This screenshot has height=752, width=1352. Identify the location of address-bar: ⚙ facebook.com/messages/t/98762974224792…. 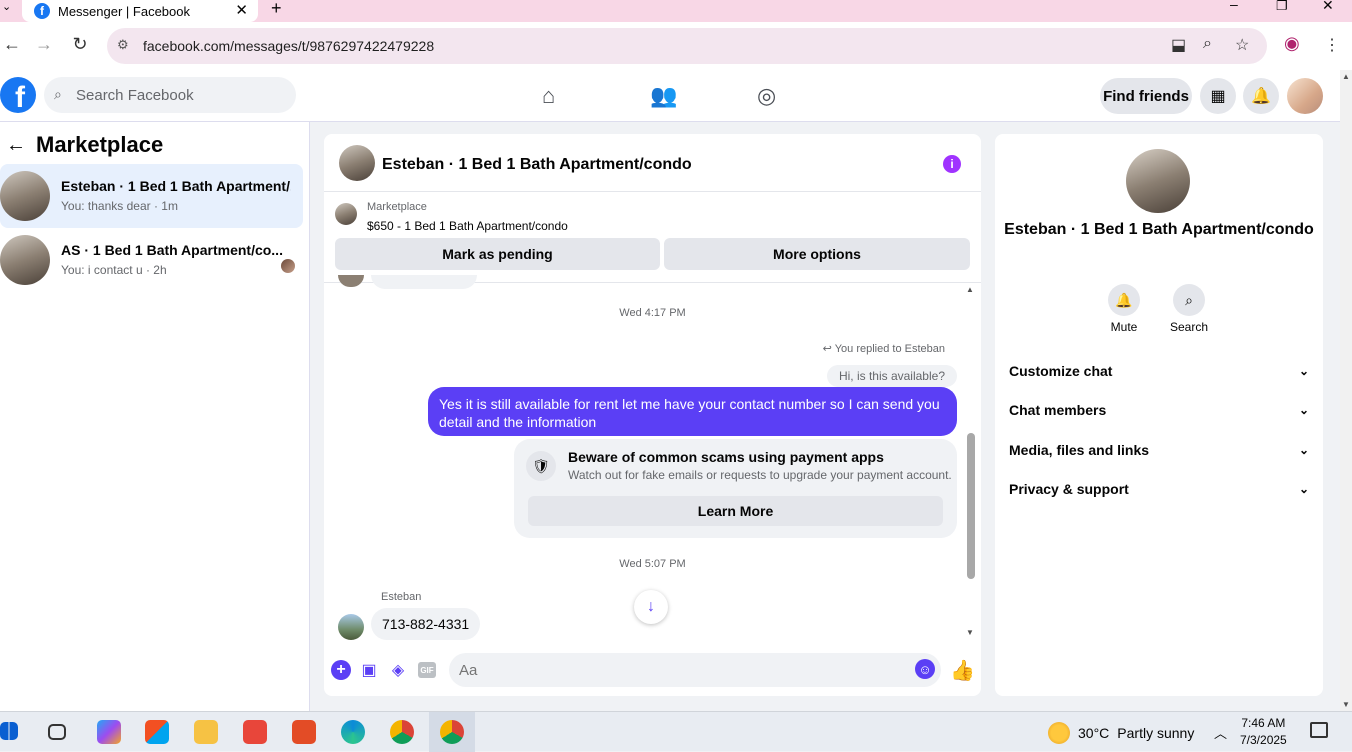
(687, 46).